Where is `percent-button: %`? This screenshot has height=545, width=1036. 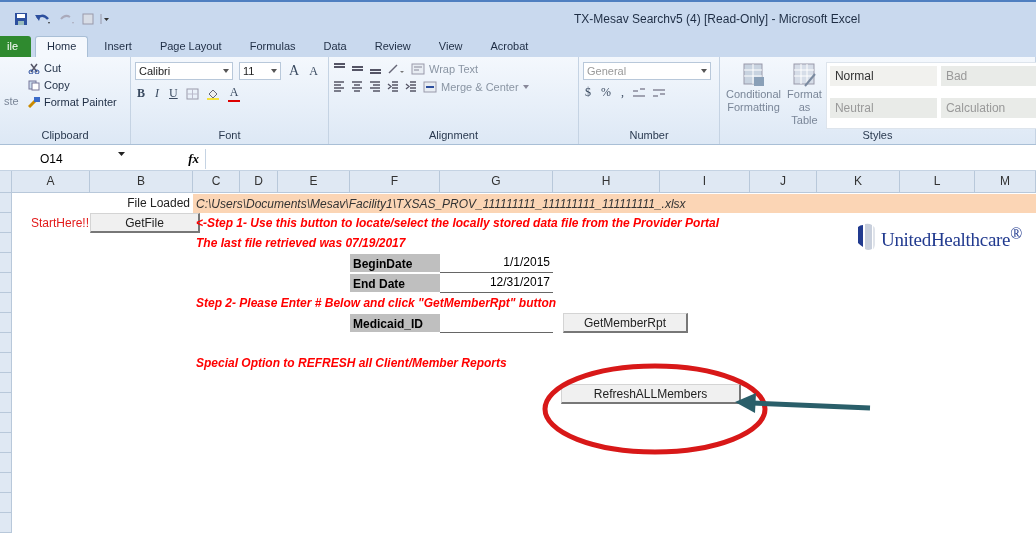 percent-button: % is located at coordinates (606, 92).